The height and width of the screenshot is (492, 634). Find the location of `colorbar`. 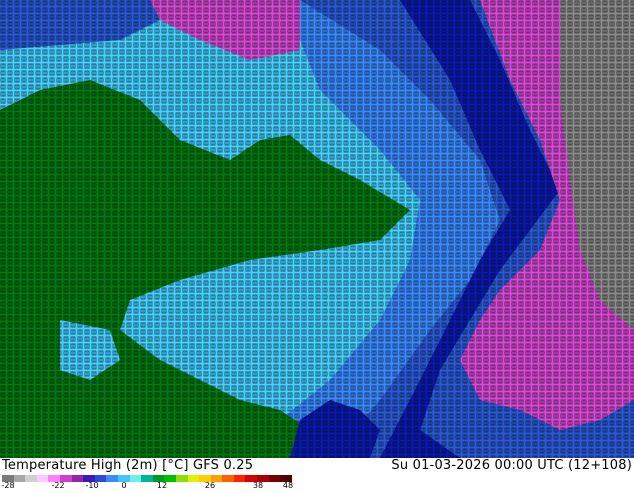

colorbar is located at coordinates (147, 478).